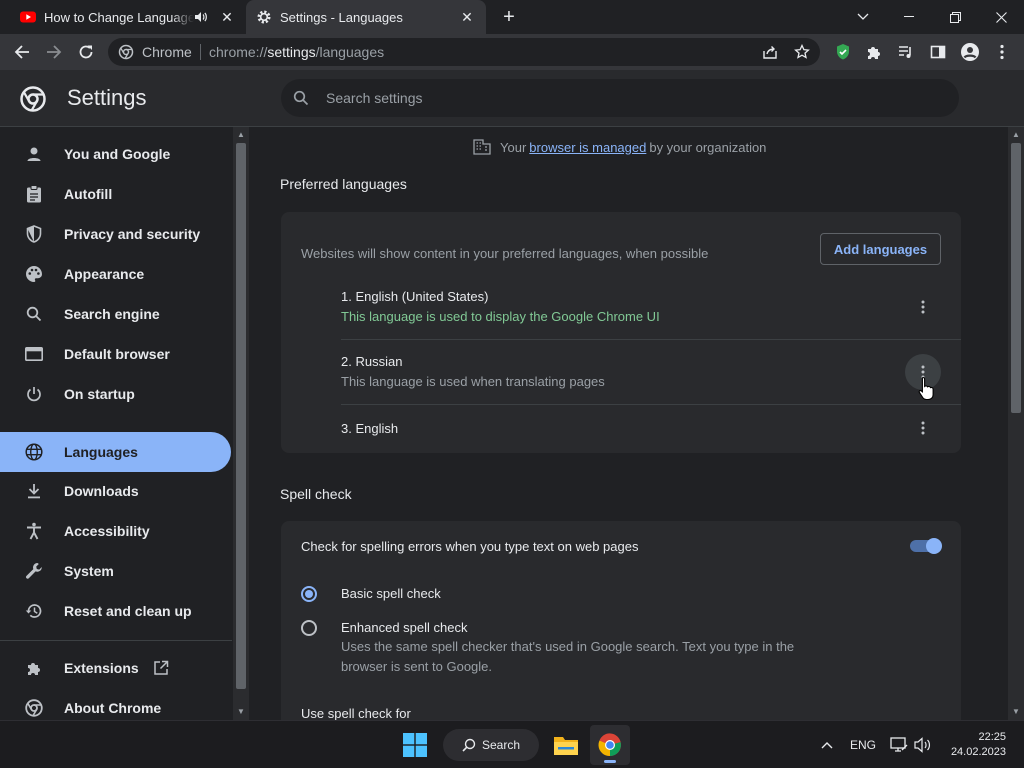 This screenshot has width=1024, height=768. I want to click on tab-search-button, so click(863, 17).